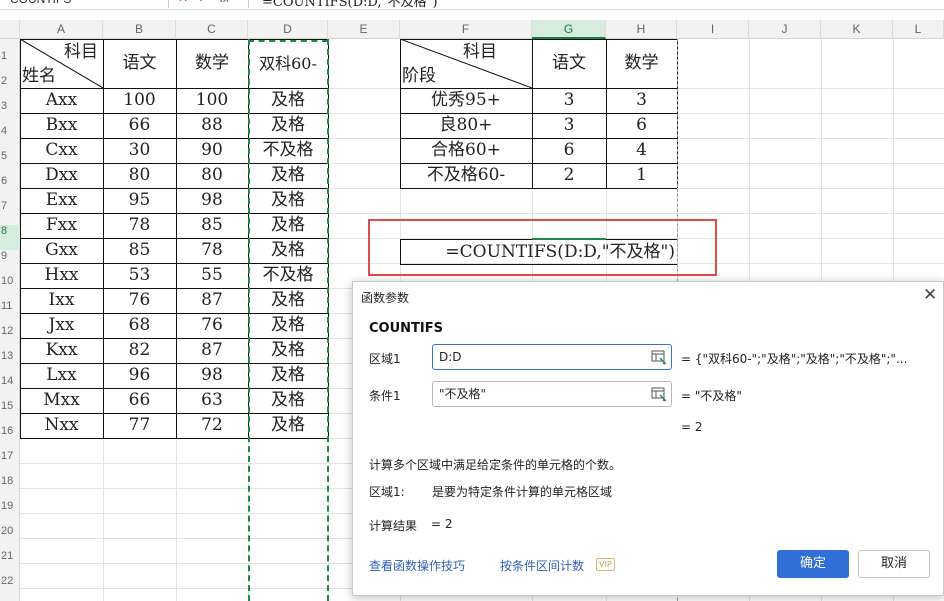  What do you see at coordinates (659, 357) in the screenshot?
I see `range-picker-icon` at bounding box center [659, 357].